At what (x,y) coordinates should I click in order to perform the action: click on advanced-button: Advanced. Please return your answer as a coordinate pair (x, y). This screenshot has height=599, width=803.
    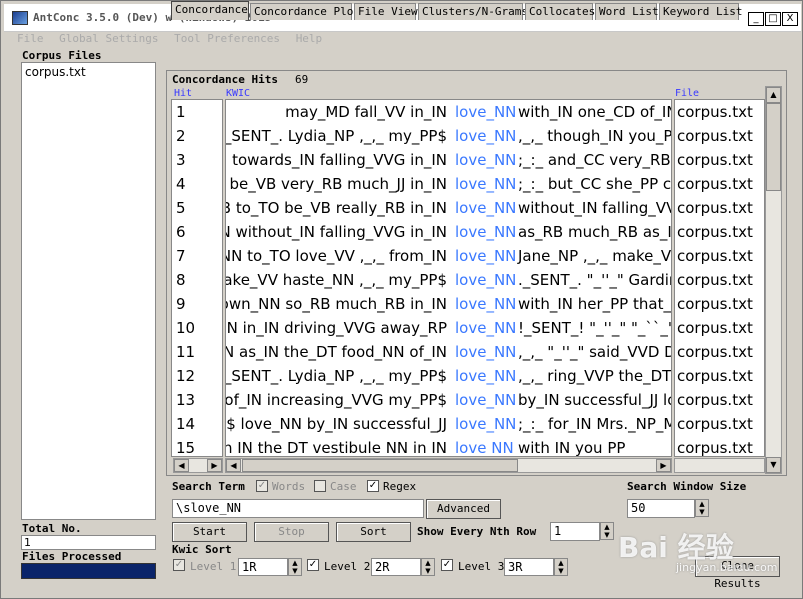
    Looking at the image, I should click on (463, 509).